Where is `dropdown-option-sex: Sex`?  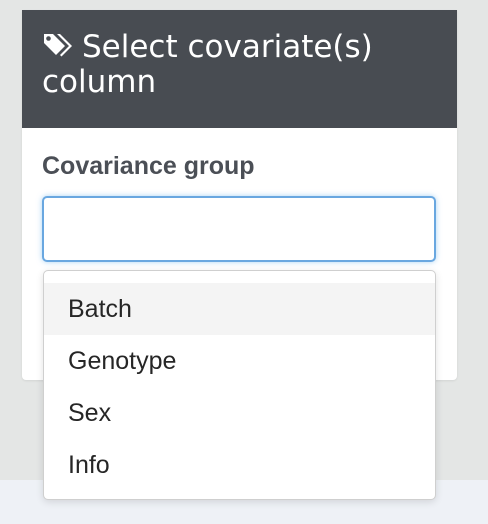 dropdown-option-sex: Sex is located at coordinates (239, 413).